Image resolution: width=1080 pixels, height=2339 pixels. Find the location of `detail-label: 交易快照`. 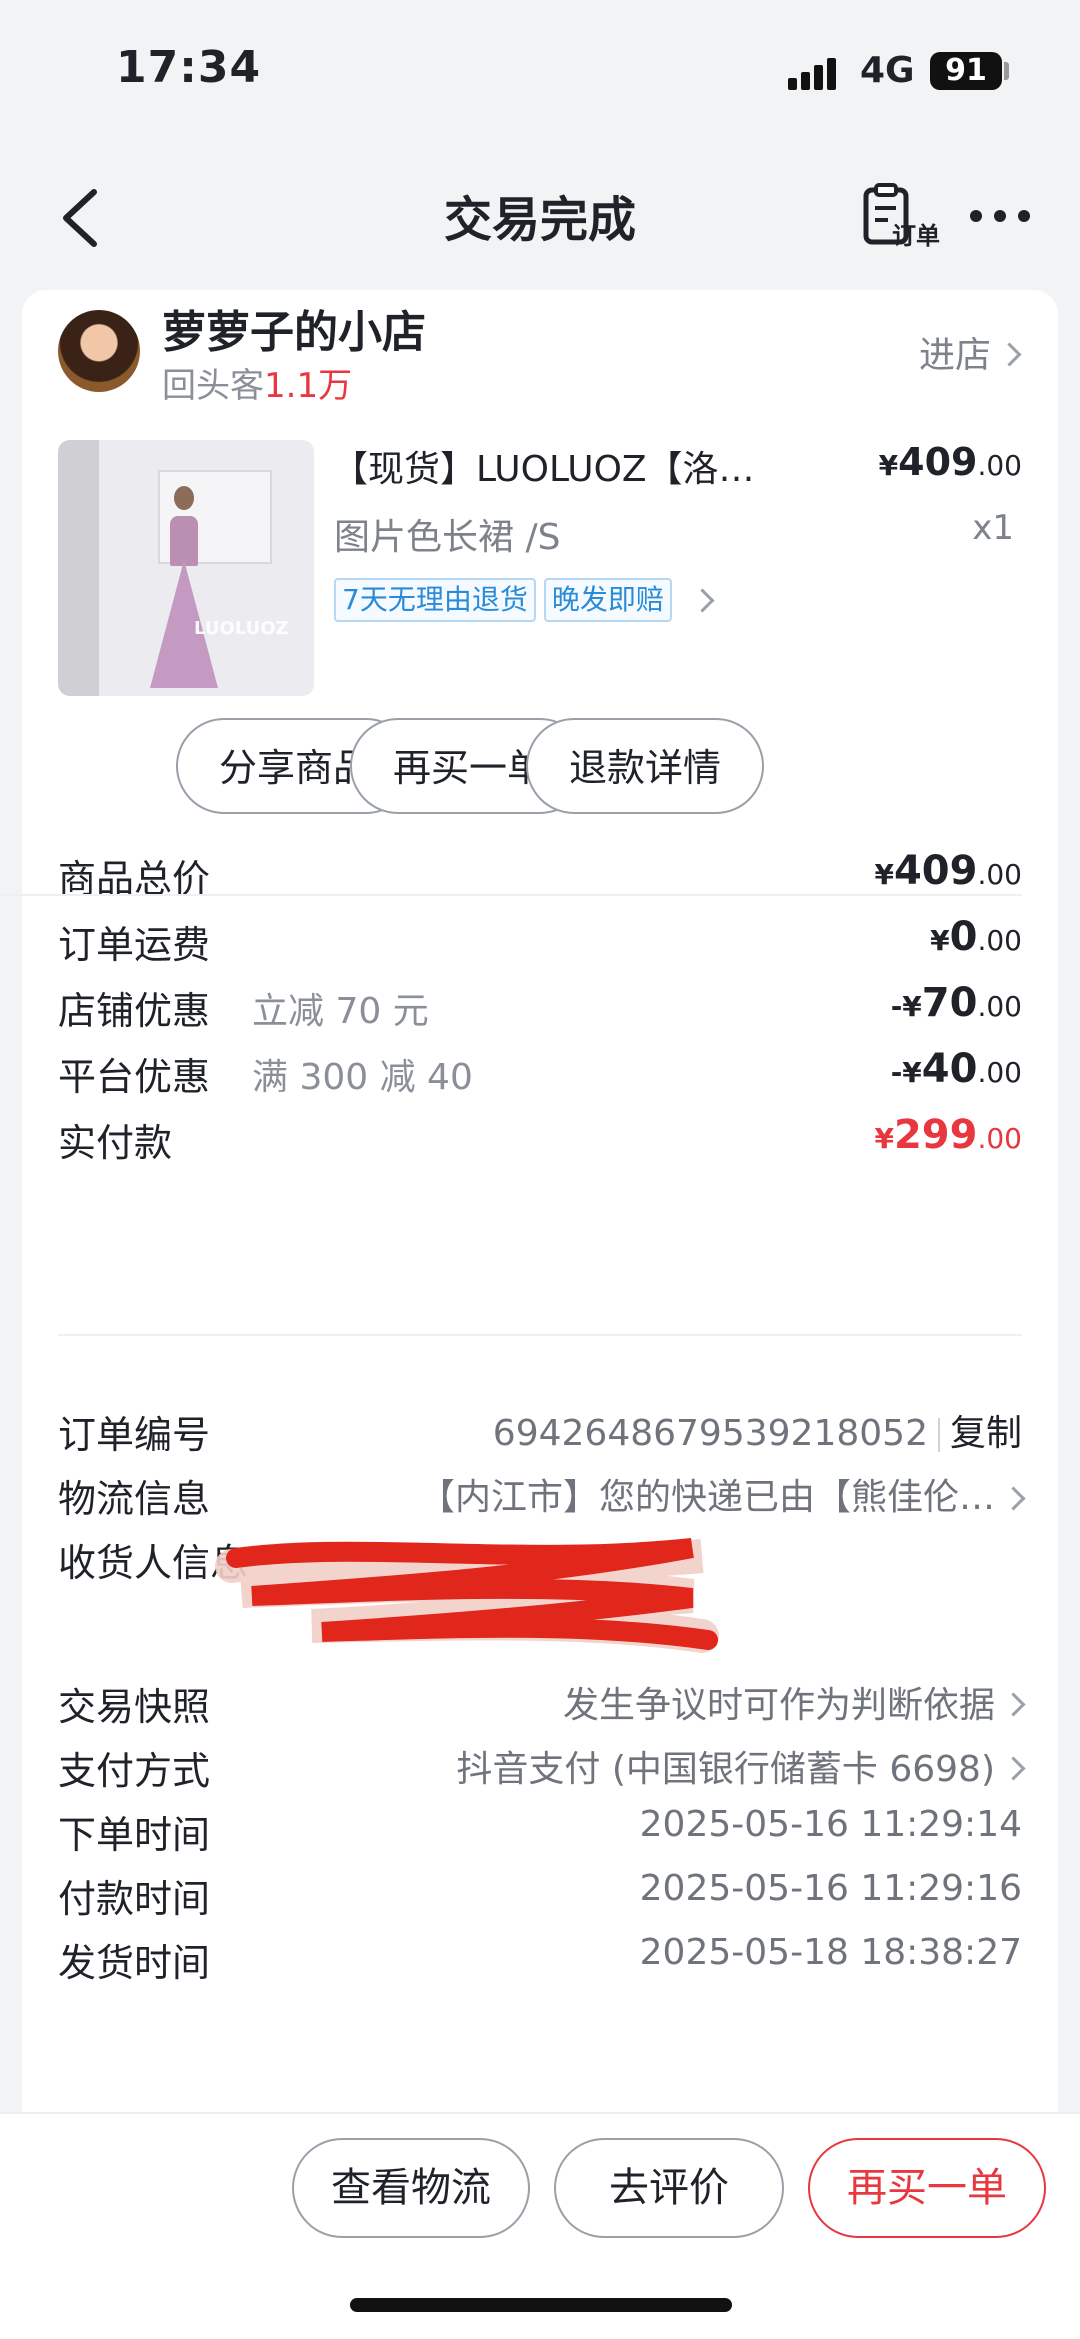

detail-label: 交易快照 is located at coordinates (134, 1707).